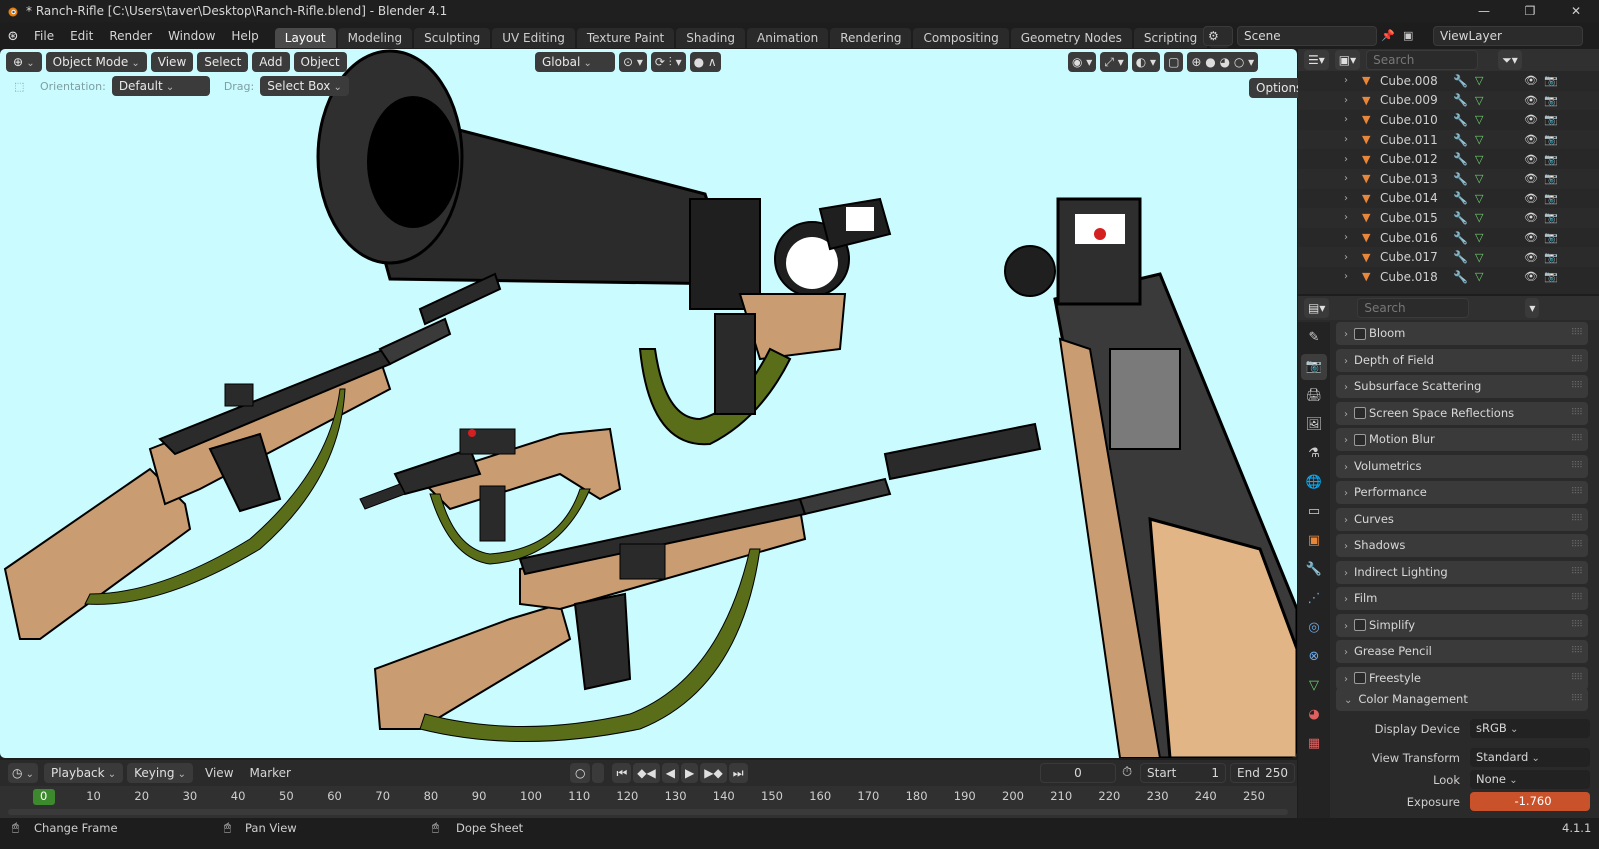 This screenshot has height=849, width=1599. I want to click on mode-selector: Object Mode, so click(96, 62).